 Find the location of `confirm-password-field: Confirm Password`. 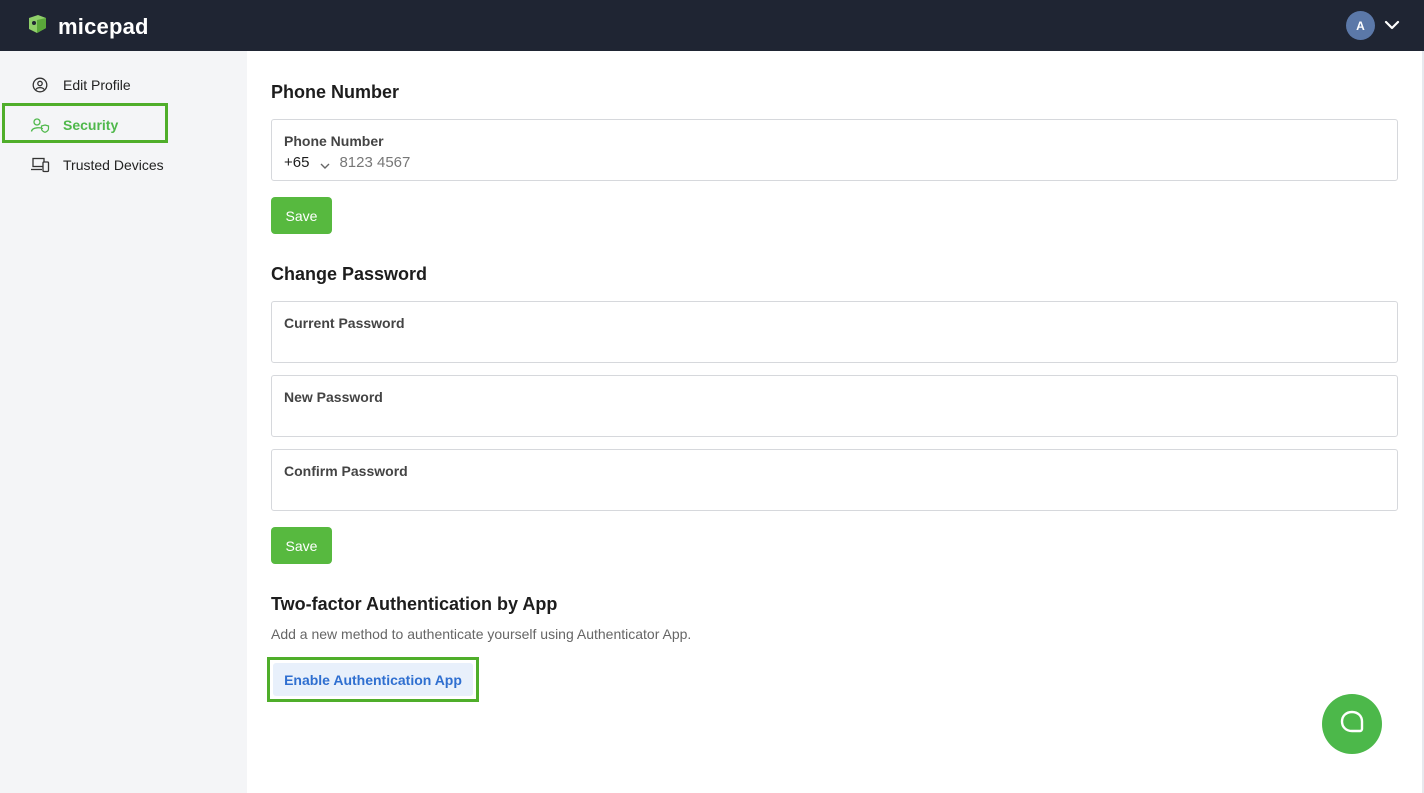

confirm-password-field: Confirm Password is located at coordinates (834, 480).